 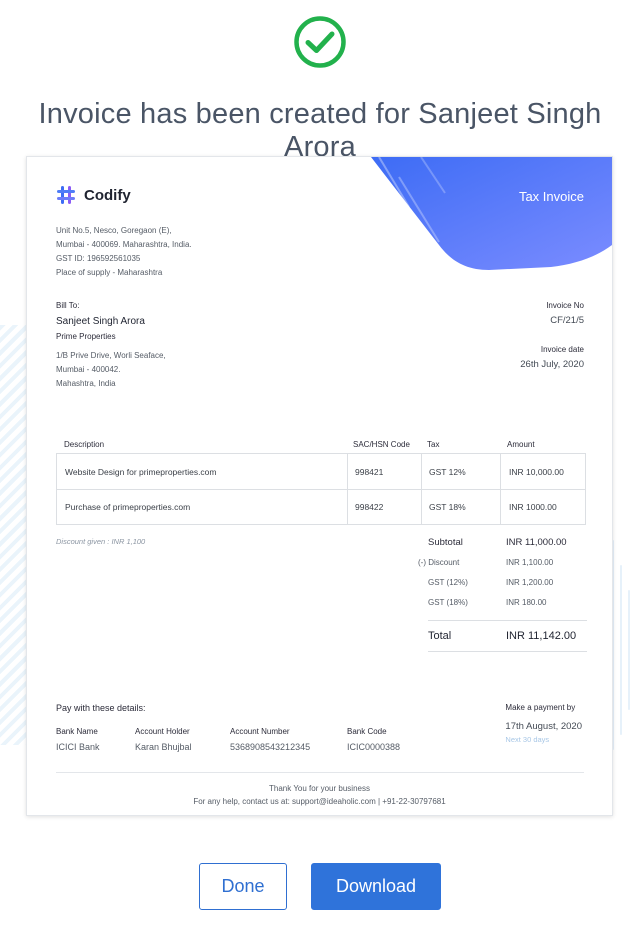 What do you see at coordinates (100, 321) in the screenshot?
I see `bill-to-name: Sanjeet Singh Arora` at bounding box center [100, 321].